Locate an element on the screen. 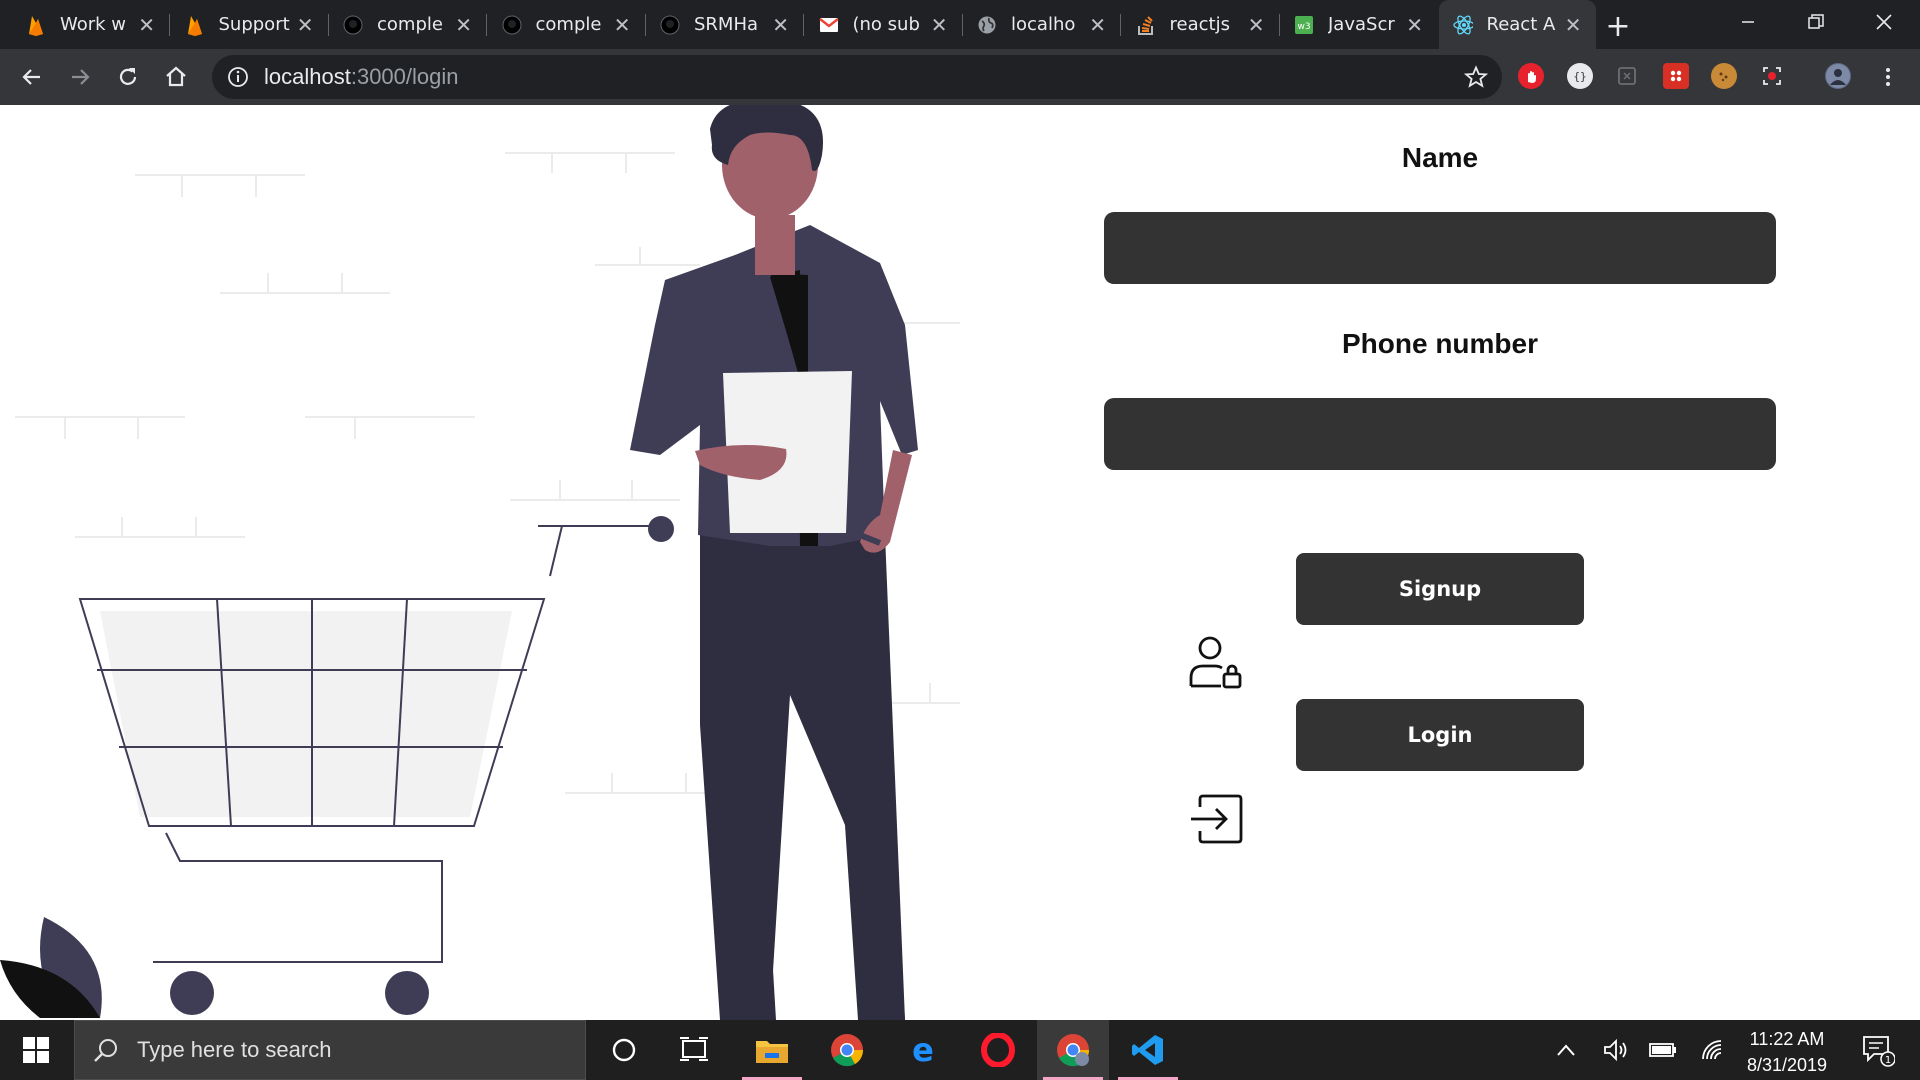 Image resolution: width=1920 pixels, height=1080 pixels. chrome-taskbar-button is located at coordinates (847, 1050).